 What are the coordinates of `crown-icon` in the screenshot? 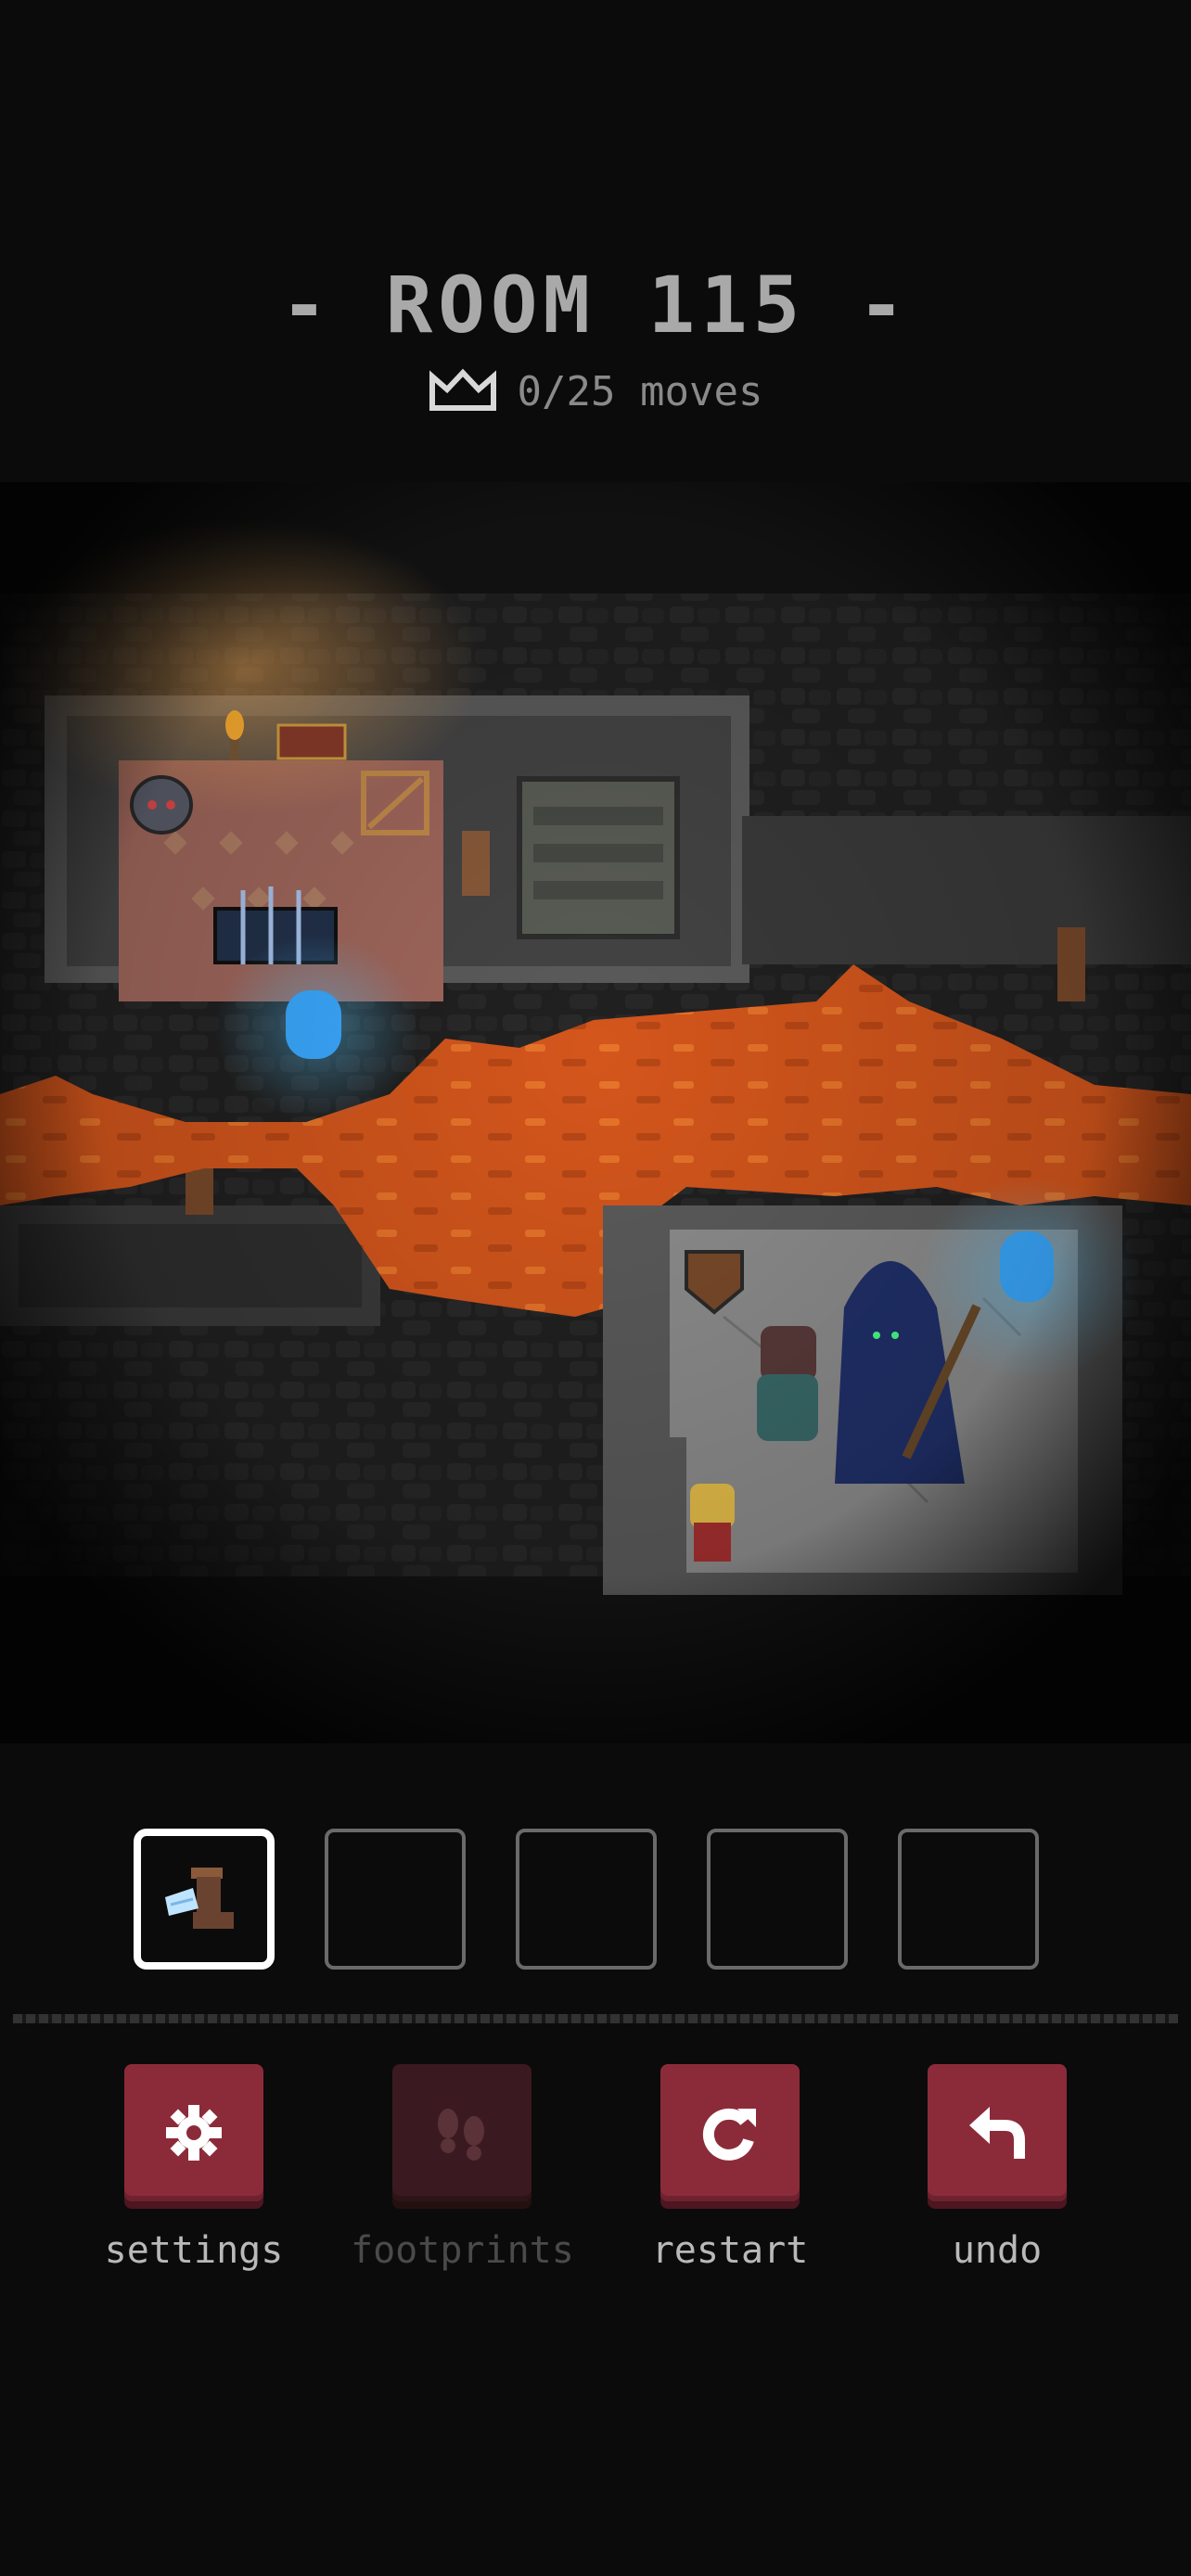 It's located at (463, 390).